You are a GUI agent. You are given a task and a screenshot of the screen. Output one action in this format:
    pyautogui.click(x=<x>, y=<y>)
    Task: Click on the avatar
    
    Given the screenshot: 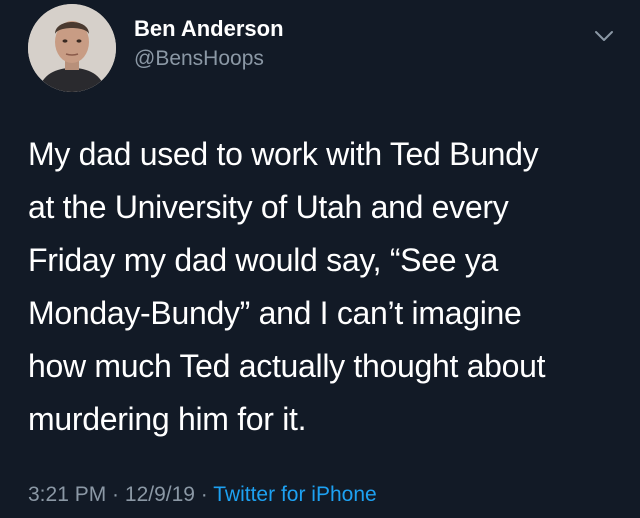 What is the action you would take?
    pyautogui.click(x=72, y=48)
    